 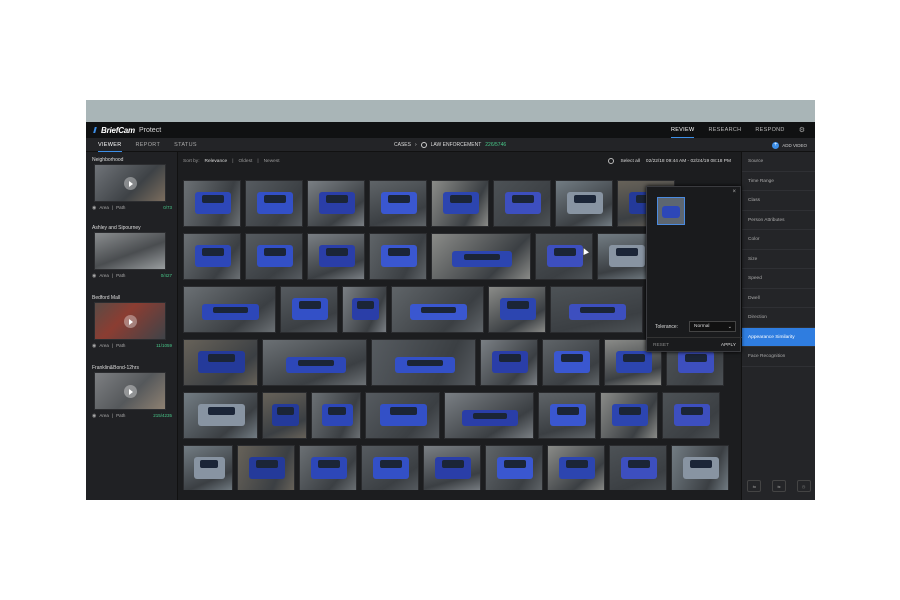 What do you see at coordinates (778, 240) in the screenshot?
I see `filter-color: Color` at bounding box center [778, 240].